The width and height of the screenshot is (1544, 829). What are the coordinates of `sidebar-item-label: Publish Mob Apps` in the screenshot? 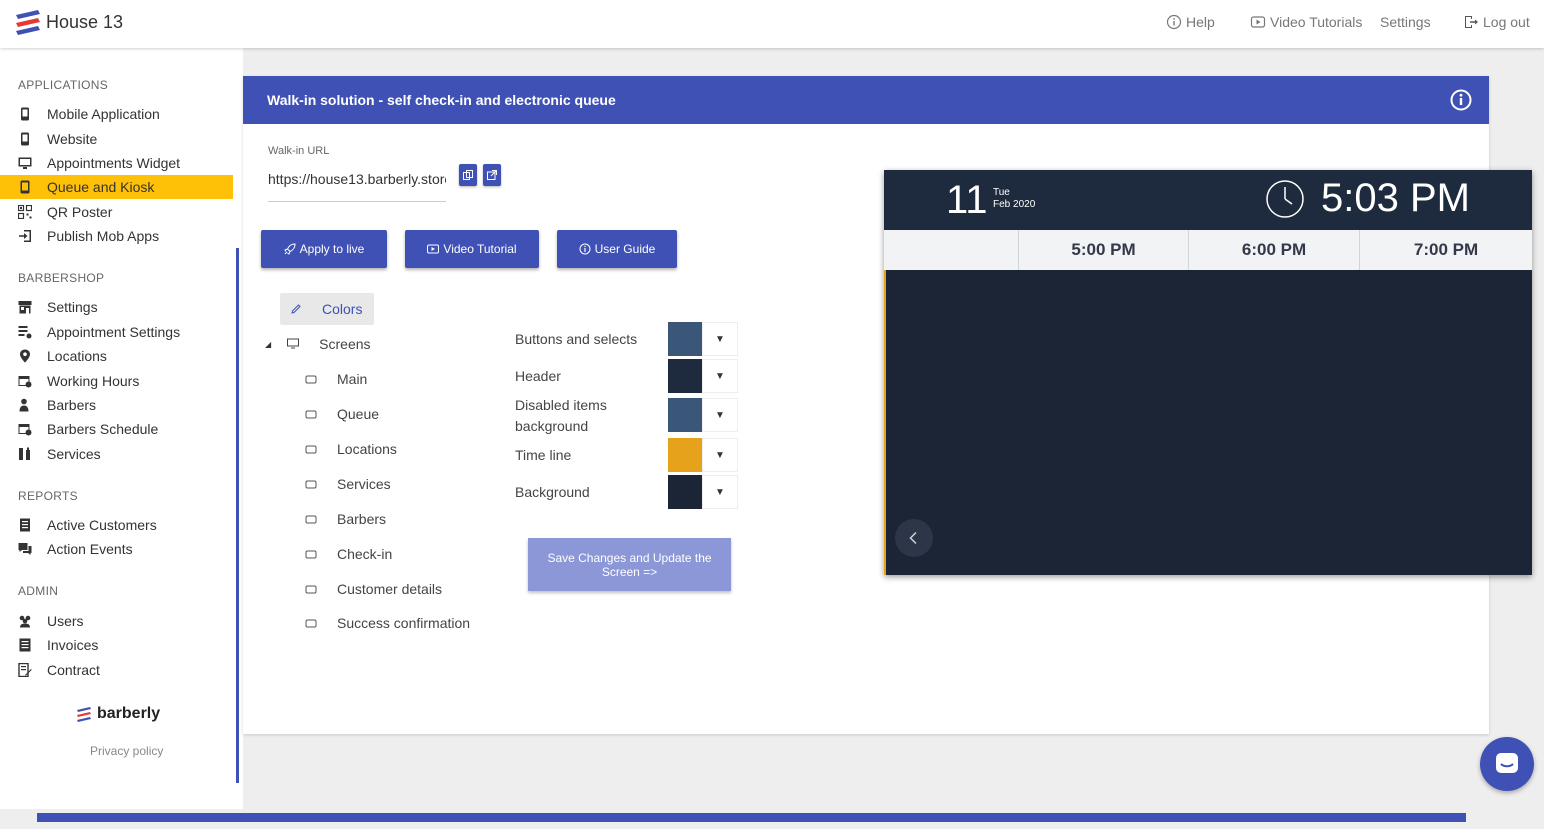 It's located at (103, 236).